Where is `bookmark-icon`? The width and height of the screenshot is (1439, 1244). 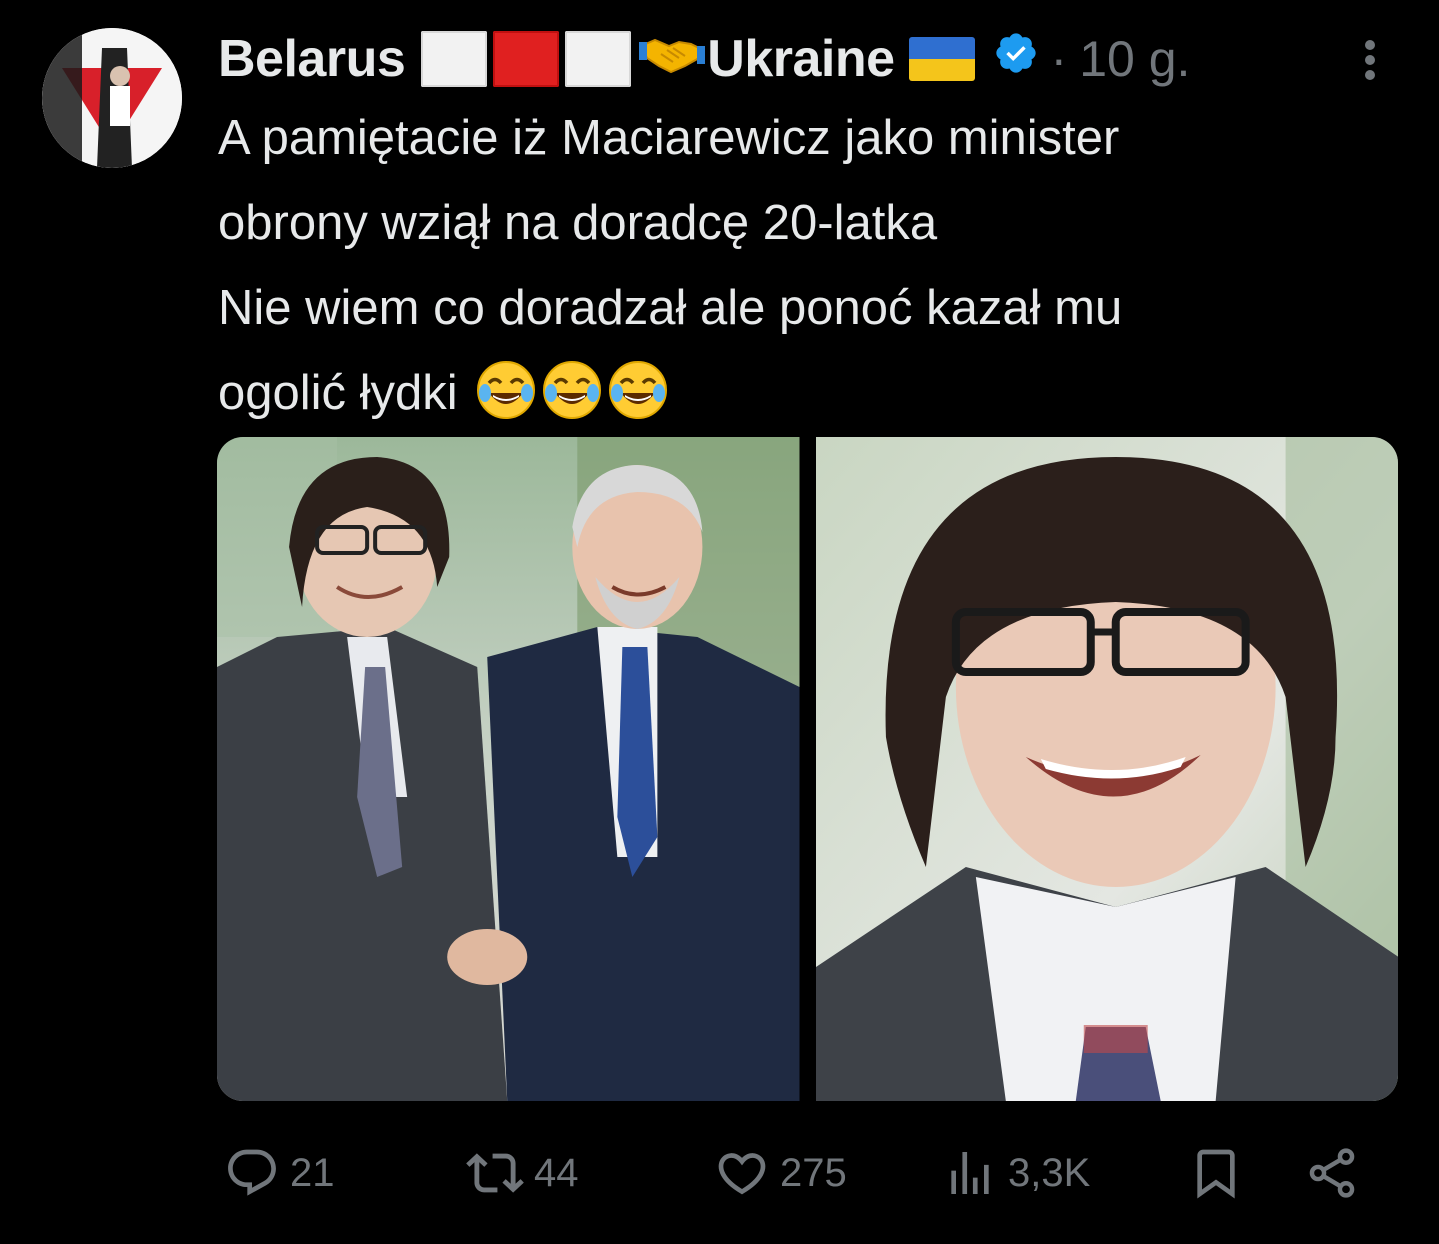 bookmark-icon is located at coordinates (1216, 1174).